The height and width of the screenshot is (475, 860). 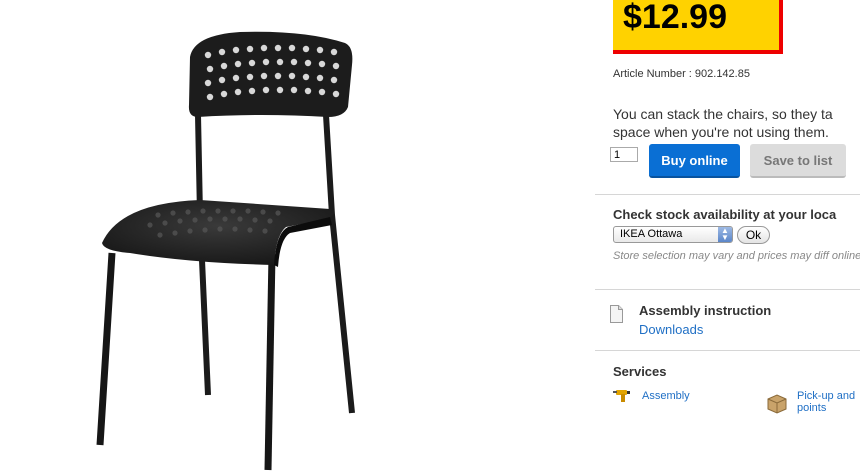 I want to click on select-arrows-icon: ▲ ▼, so click(x=725, y=234).